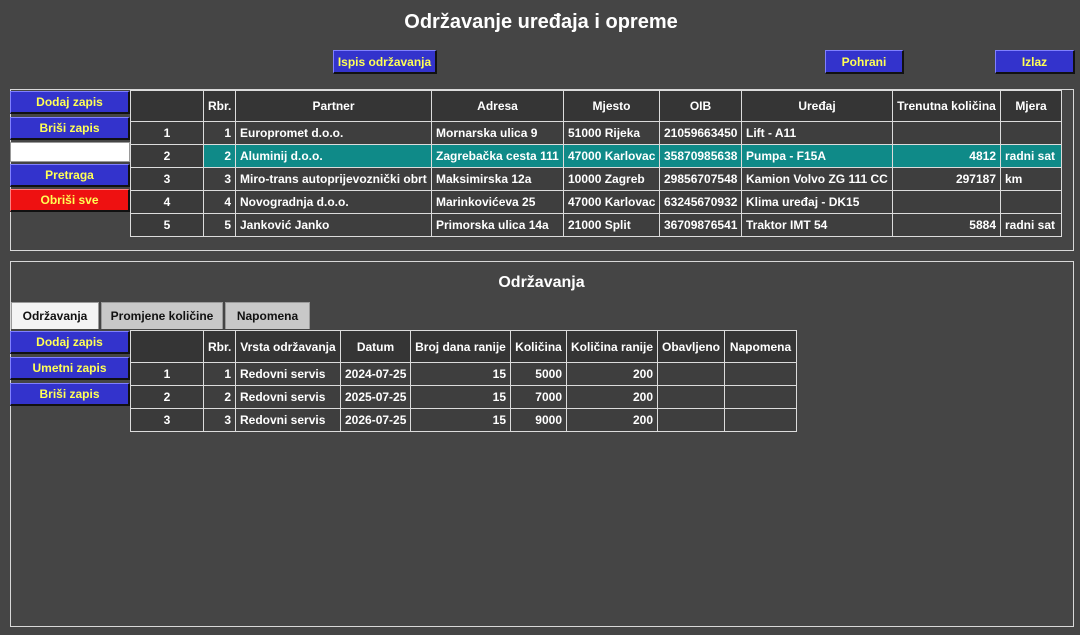  I want to click on cell-adresa: Zagrebačka cesta 111, so click(497, 156).